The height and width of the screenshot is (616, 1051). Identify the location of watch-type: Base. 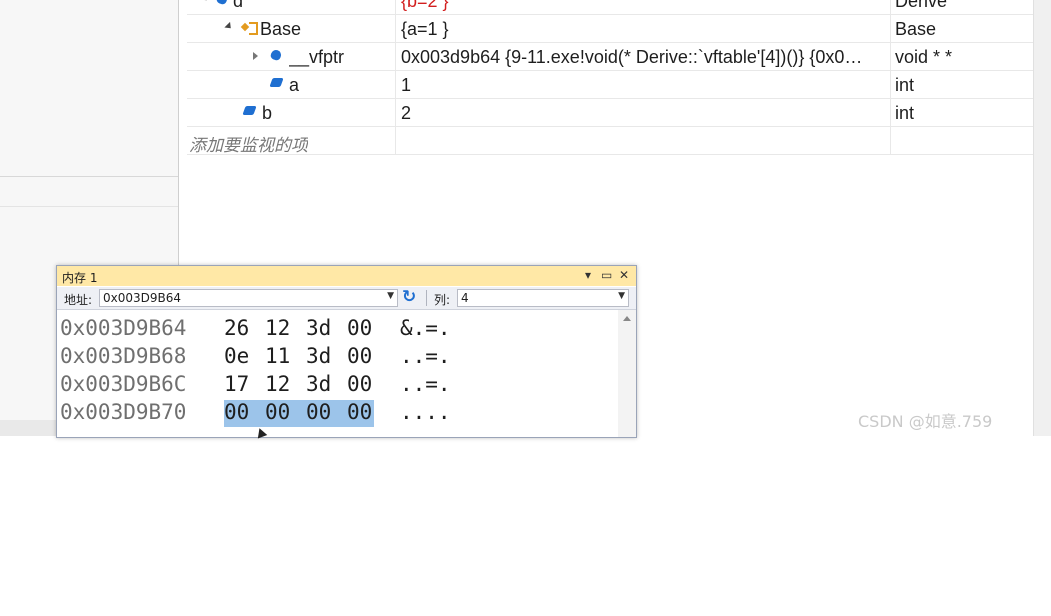
(916, 29).